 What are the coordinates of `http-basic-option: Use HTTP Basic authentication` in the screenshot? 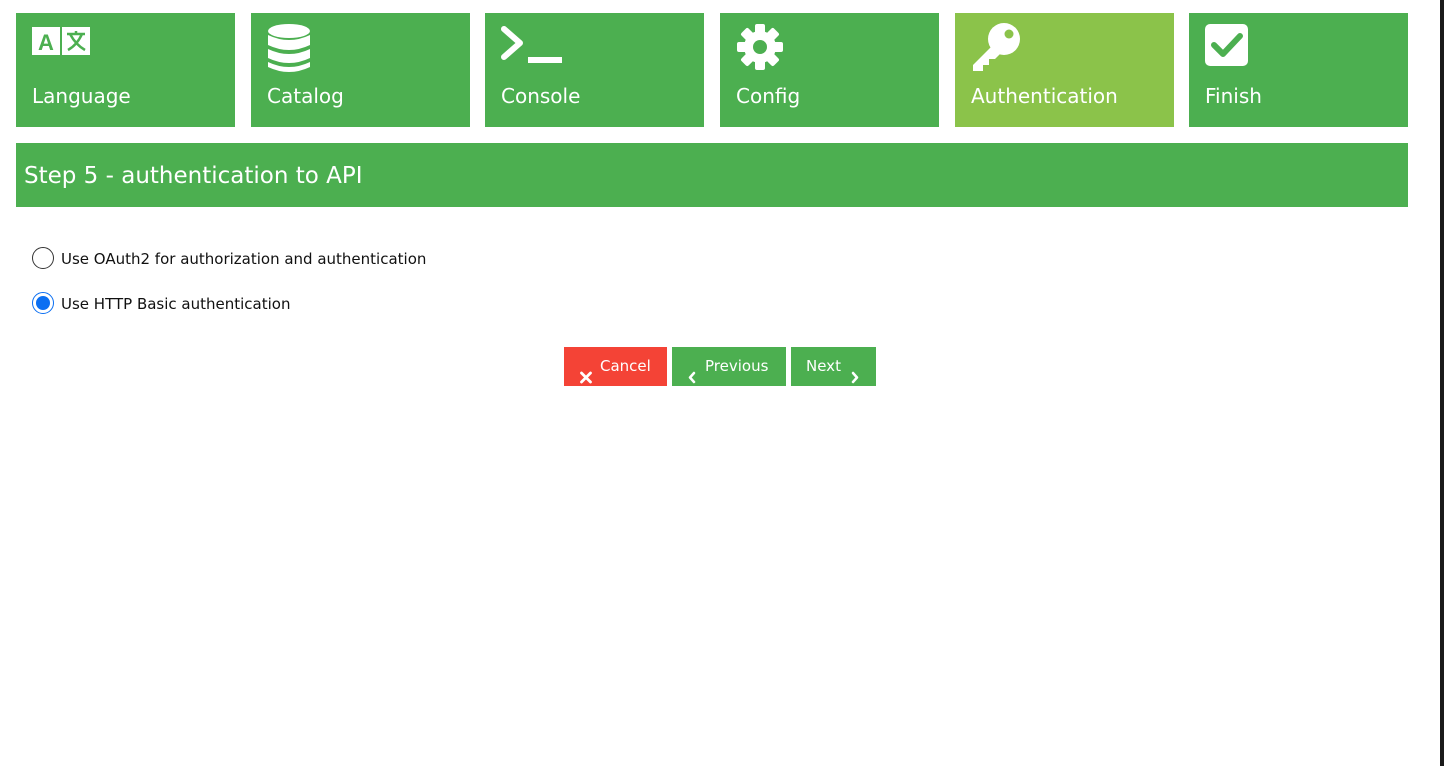 It's located at (247, 305).